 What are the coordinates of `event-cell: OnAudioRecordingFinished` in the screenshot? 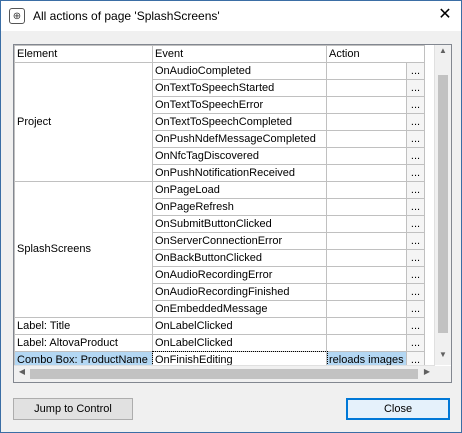 It's located at (239, 292).